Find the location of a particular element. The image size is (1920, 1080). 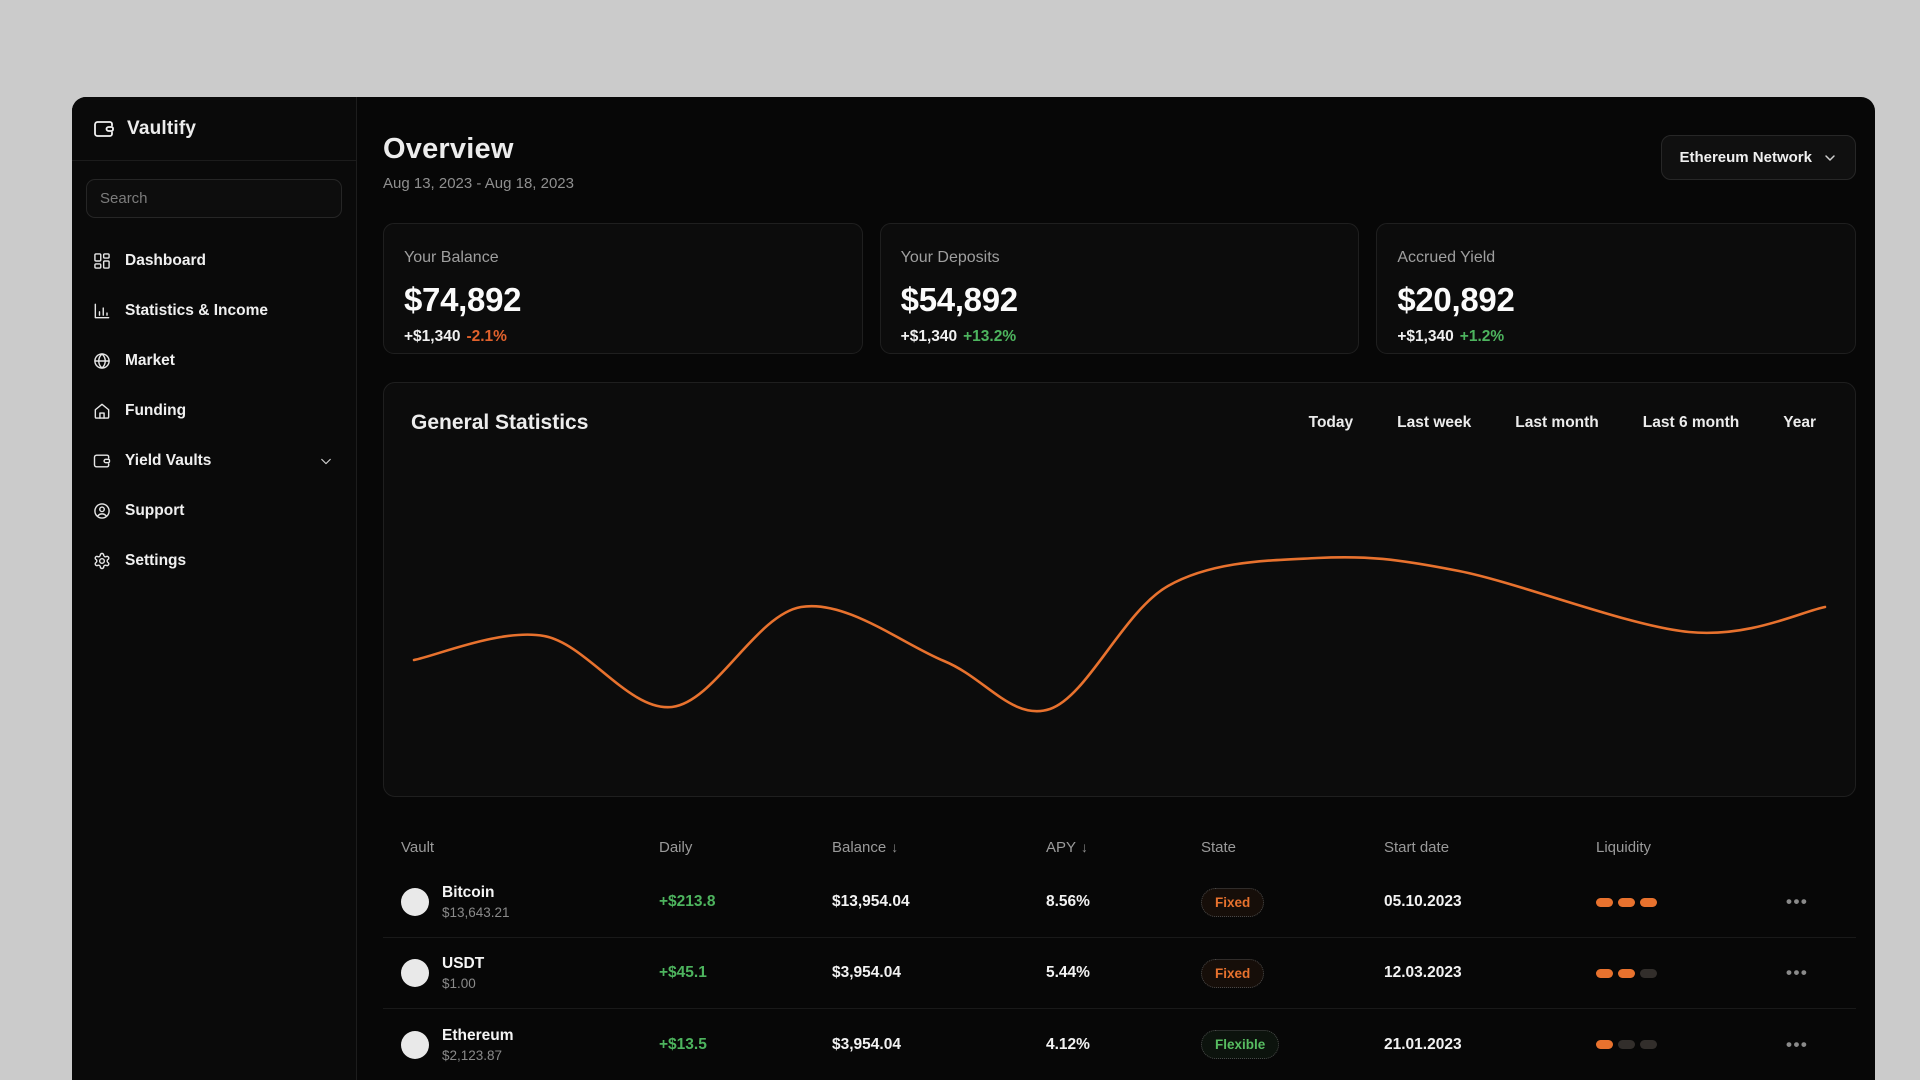

sidebar-item-support: Support is located at coordinates (214, 511).